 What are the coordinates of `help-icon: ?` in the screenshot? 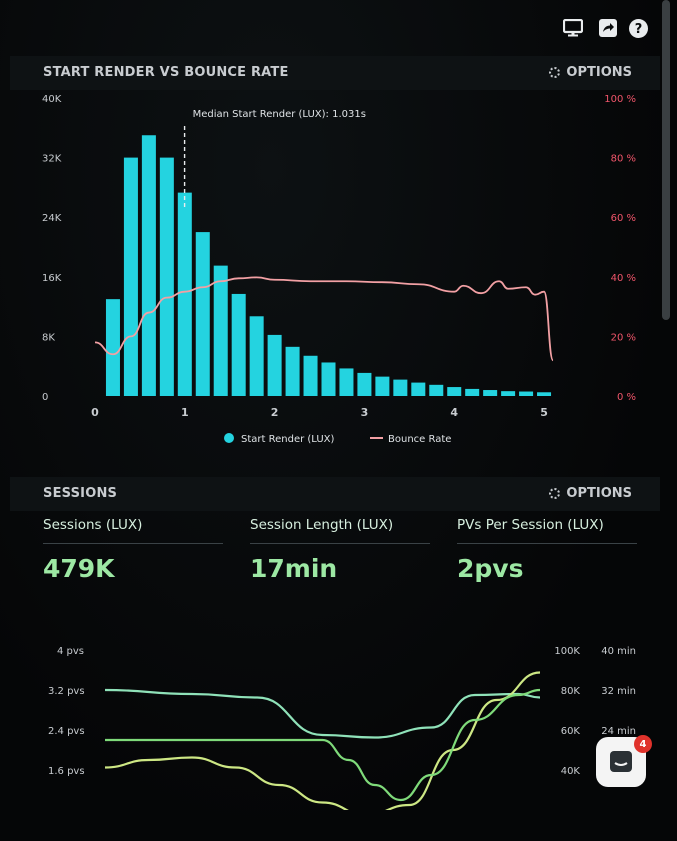 It's located at (638, 28).